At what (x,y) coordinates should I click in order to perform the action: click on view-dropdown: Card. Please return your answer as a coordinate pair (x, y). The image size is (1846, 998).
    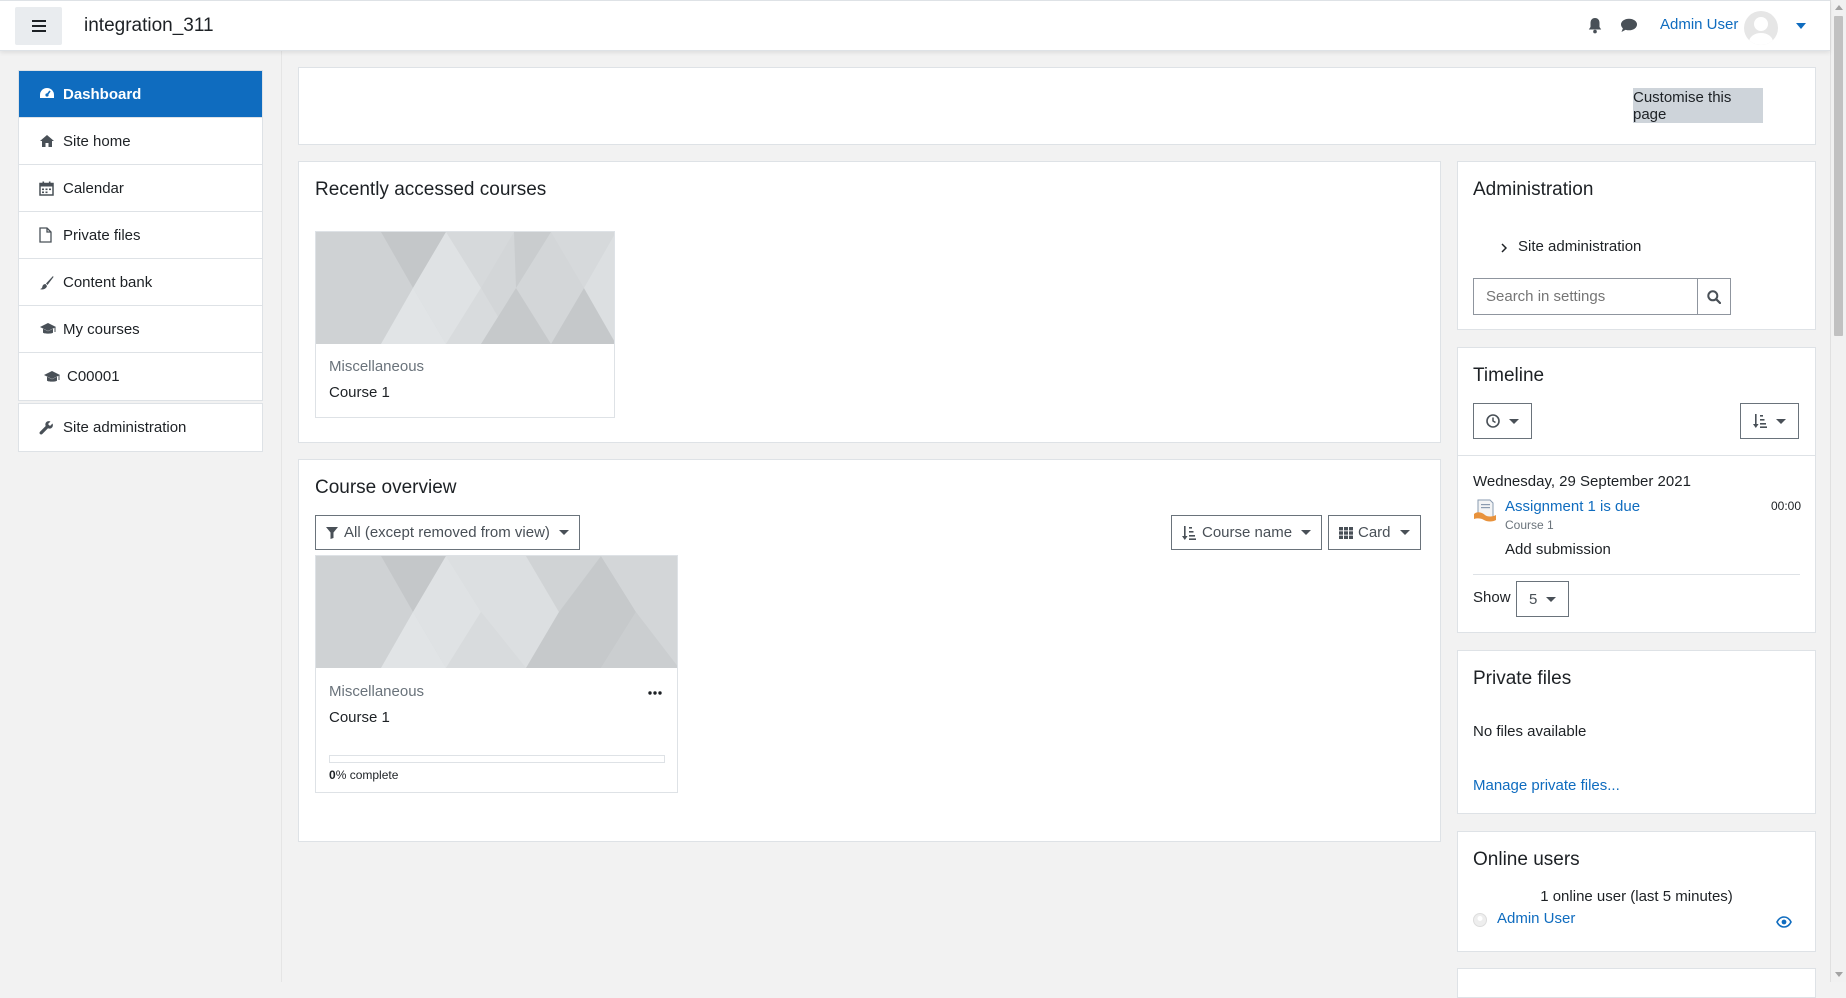
    Looking at the image, I should click on (1374, 532).